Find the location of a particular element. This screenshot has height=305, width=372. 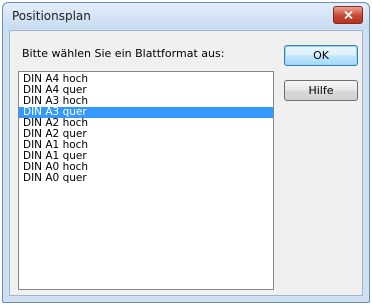

ok-button: OK is located at coordinates (321, 55).